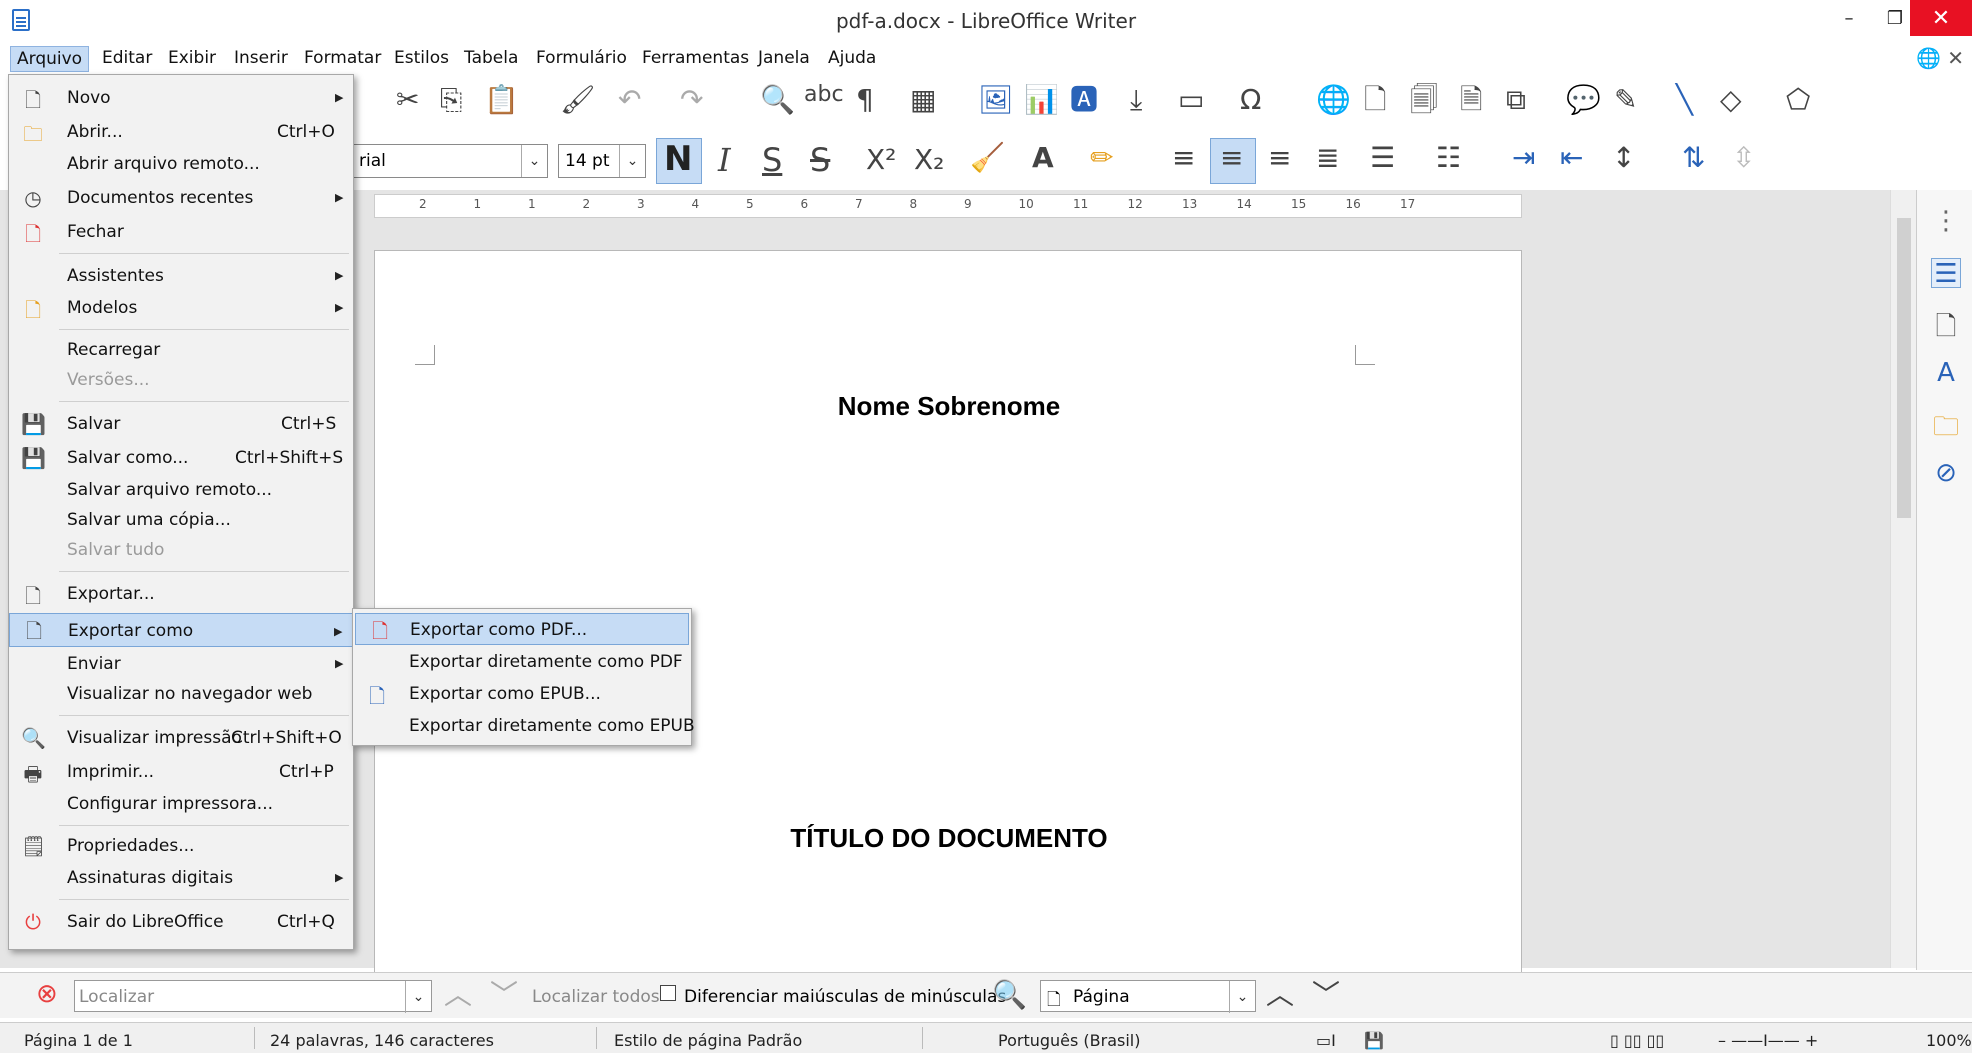  What do you see at coordinates (181, 772) in the screenshot?
I see `menu-item-imprimir: 🖶 Imprimir... Ctrl+P` at bounding box center [181, 772].